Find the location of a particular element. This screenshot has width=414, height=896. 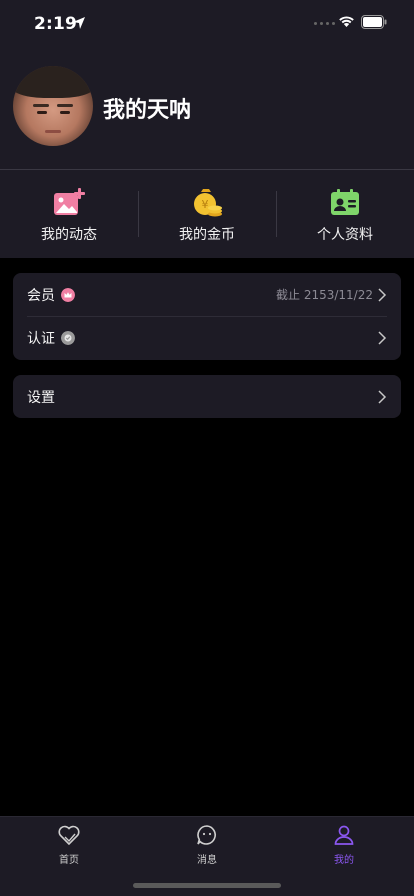

vip-right: 截止 2153/11/22 is located at coordinates (331, 294).